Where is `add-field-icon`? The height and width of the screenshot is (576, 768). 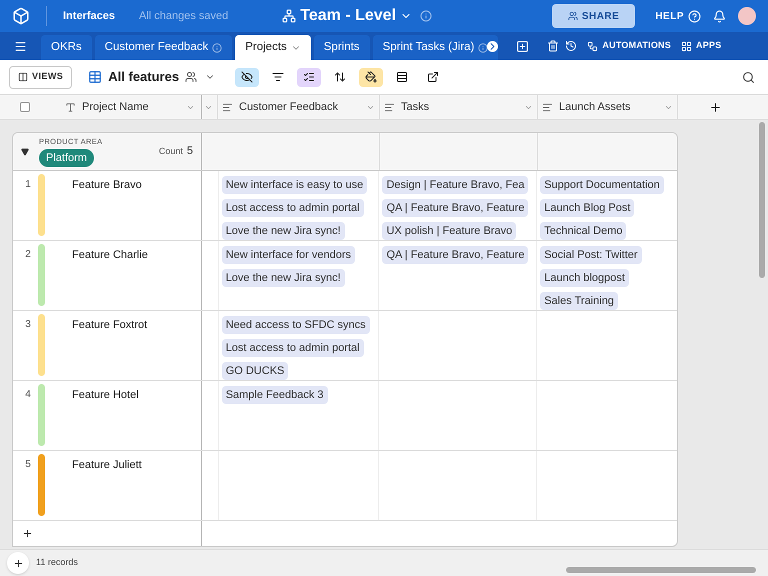
add-field-icon is located at coordinates (715, 107).